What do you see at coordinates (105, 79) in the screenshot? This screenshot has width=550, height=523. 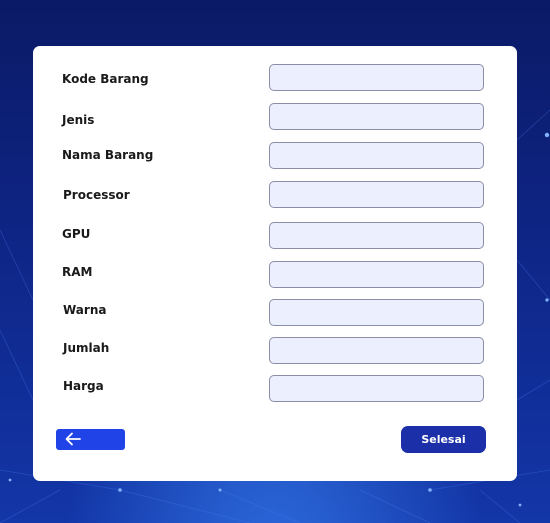 I see `kode-barang-label: Kode Barang` at bounding box center [105, 79].